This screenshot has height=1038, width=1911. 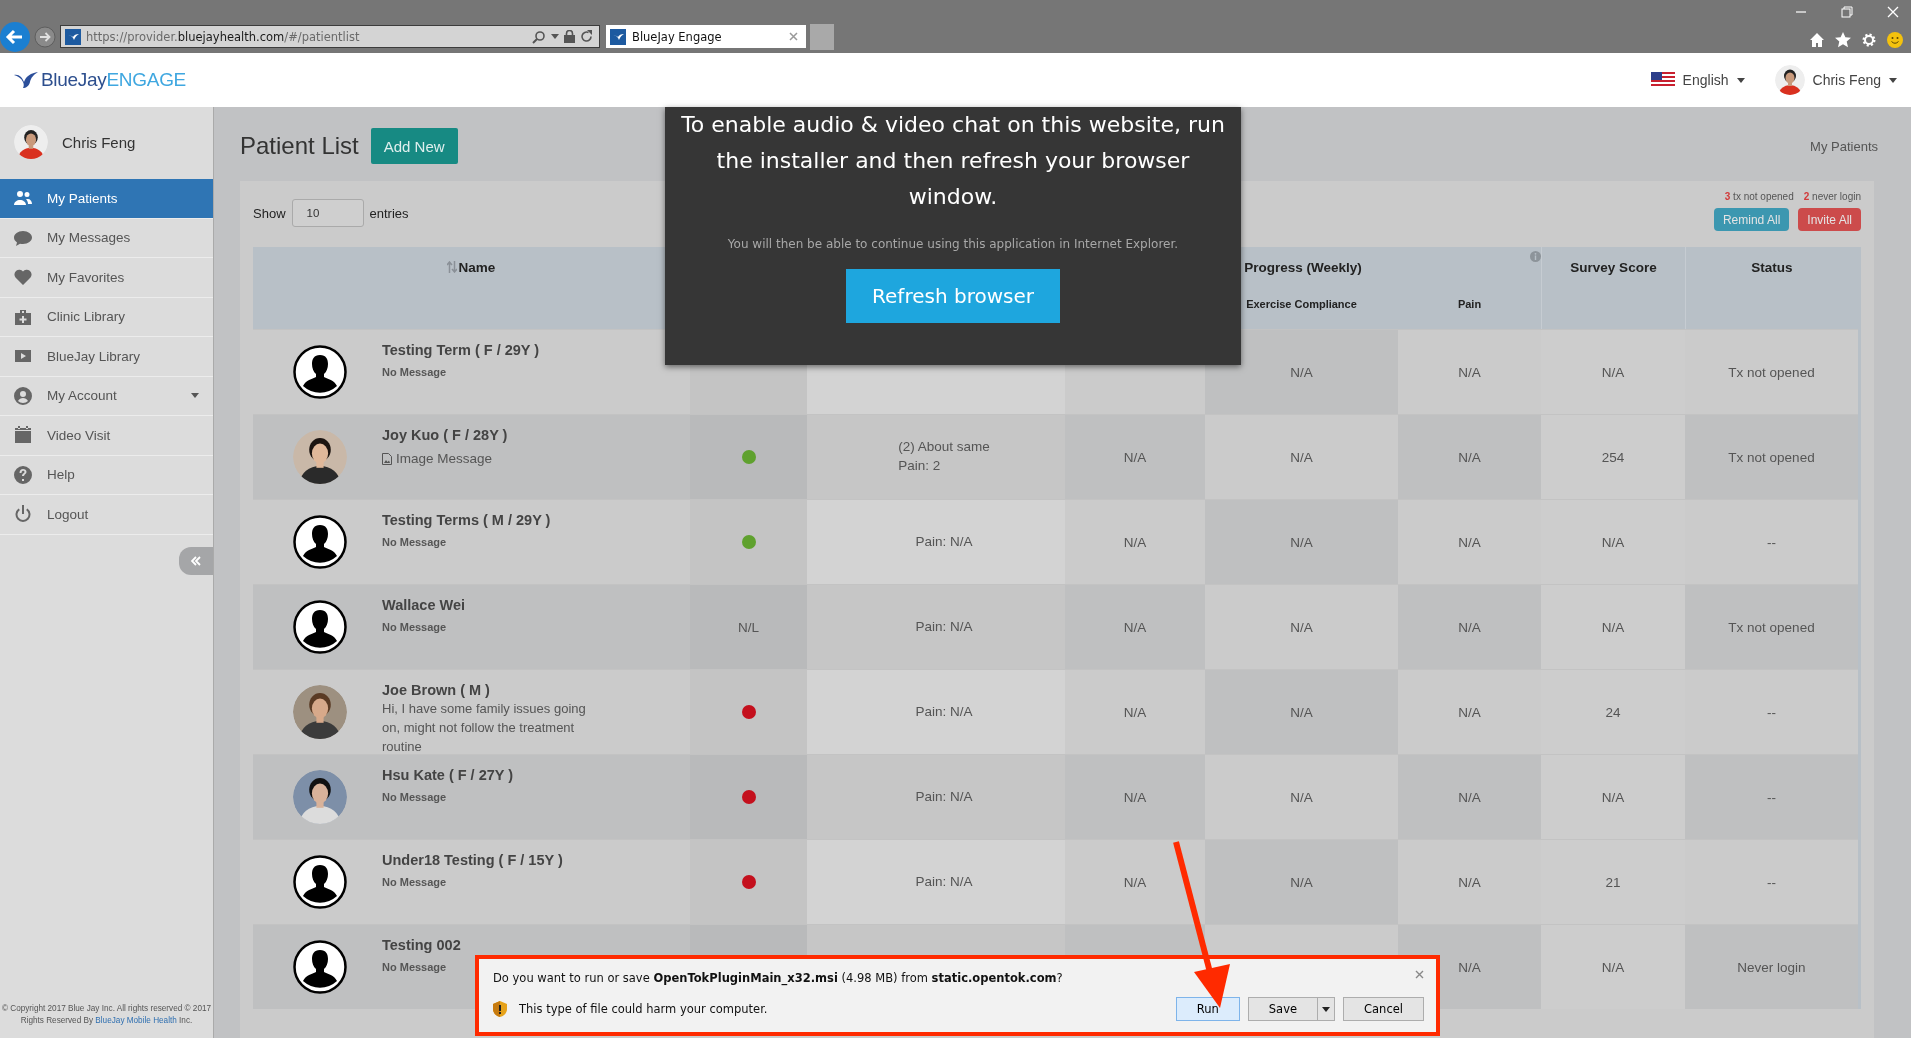 I want to click on dialog-message: To enable audio & video chat on this website, run the installer and then refresh your browser window., so click(x=953, y=161).